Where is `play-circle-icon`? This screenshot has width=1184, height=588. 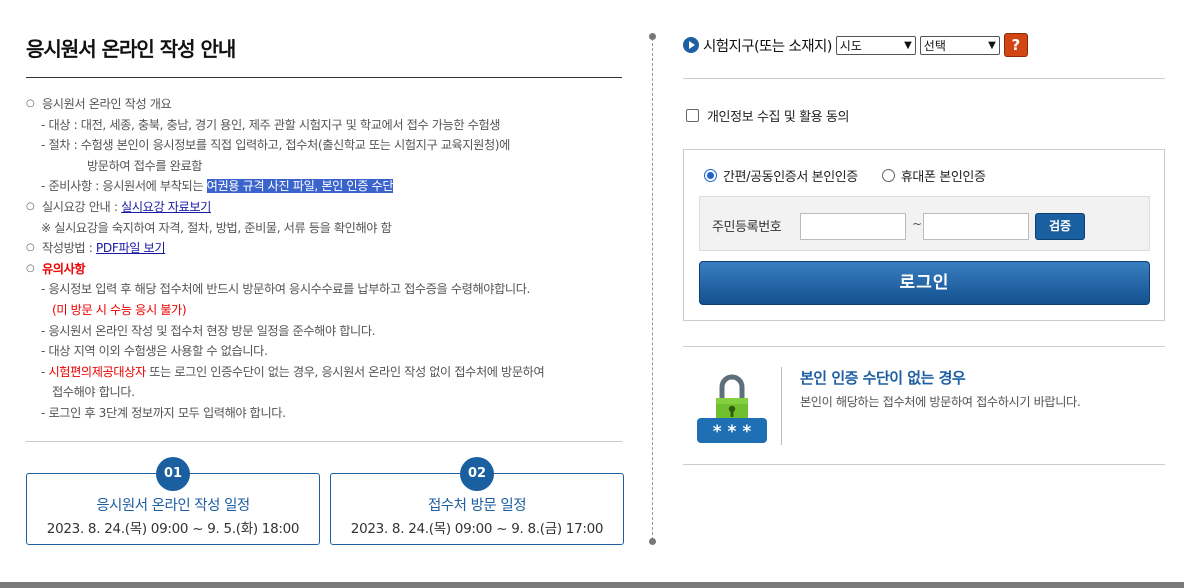
play-circle-icon is located at coordinates (691, 45).